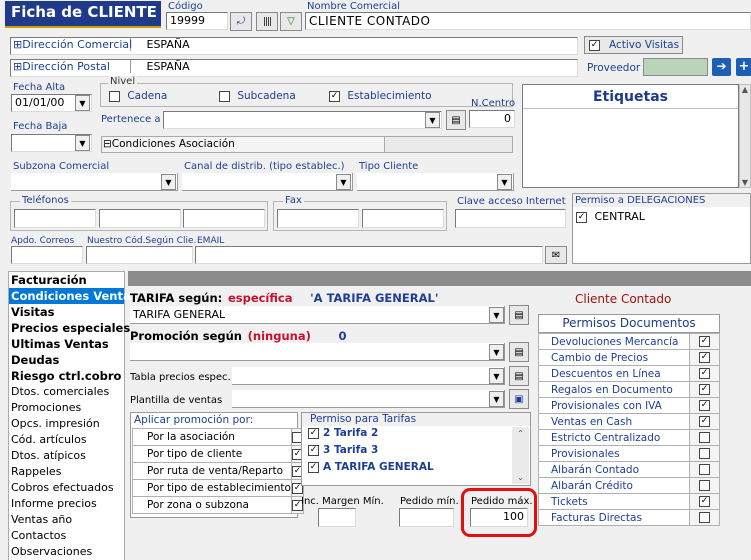 This screenshot has width=751, height=560. Describe the element at coordinates (496, 399) in the screenshot. I see `plantilla-dropdown: ▼` at that location.